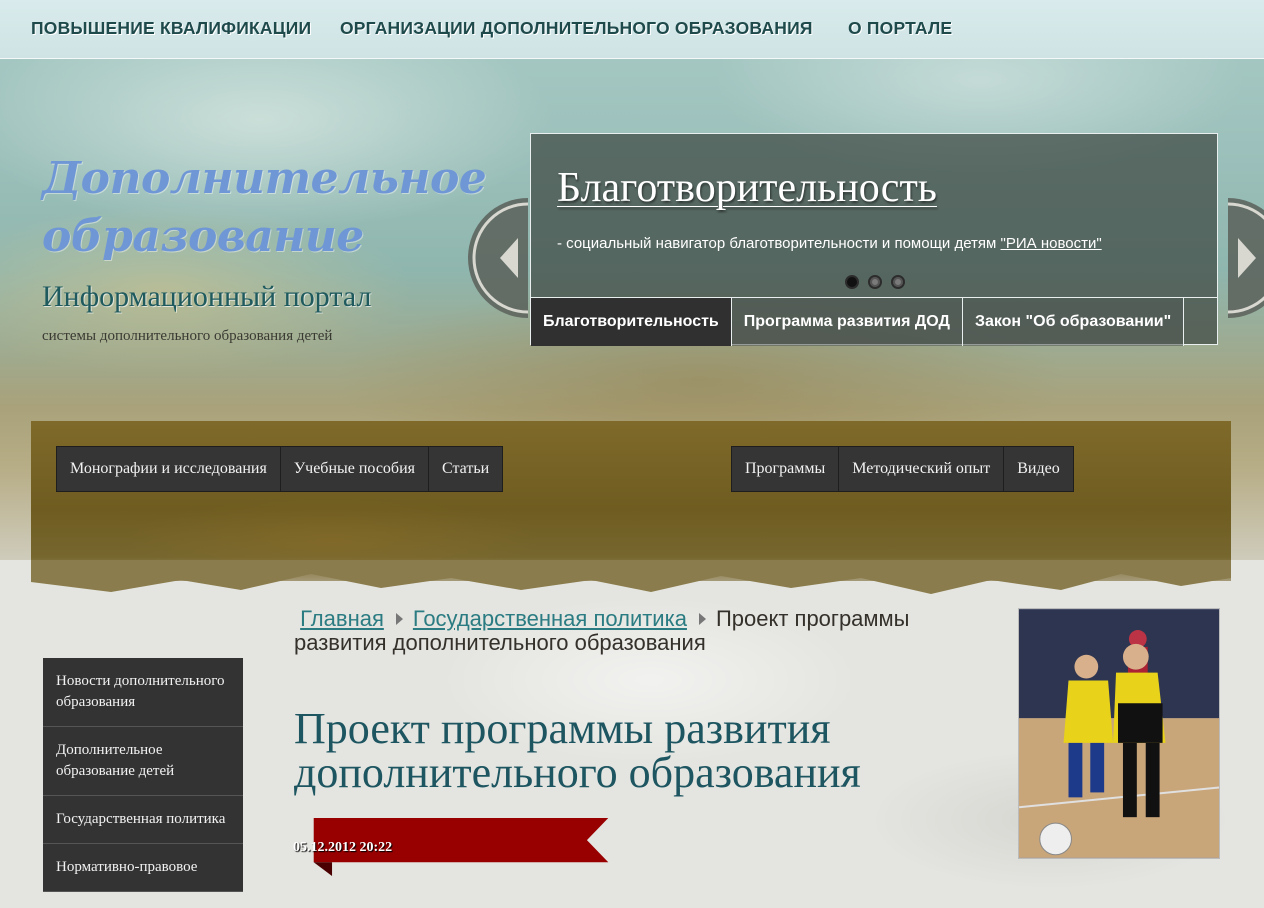 Image resolution: width=1264 pixels, height=908 pixels. I want to click on slider-prev-arrow-icon, so click(498, 258).